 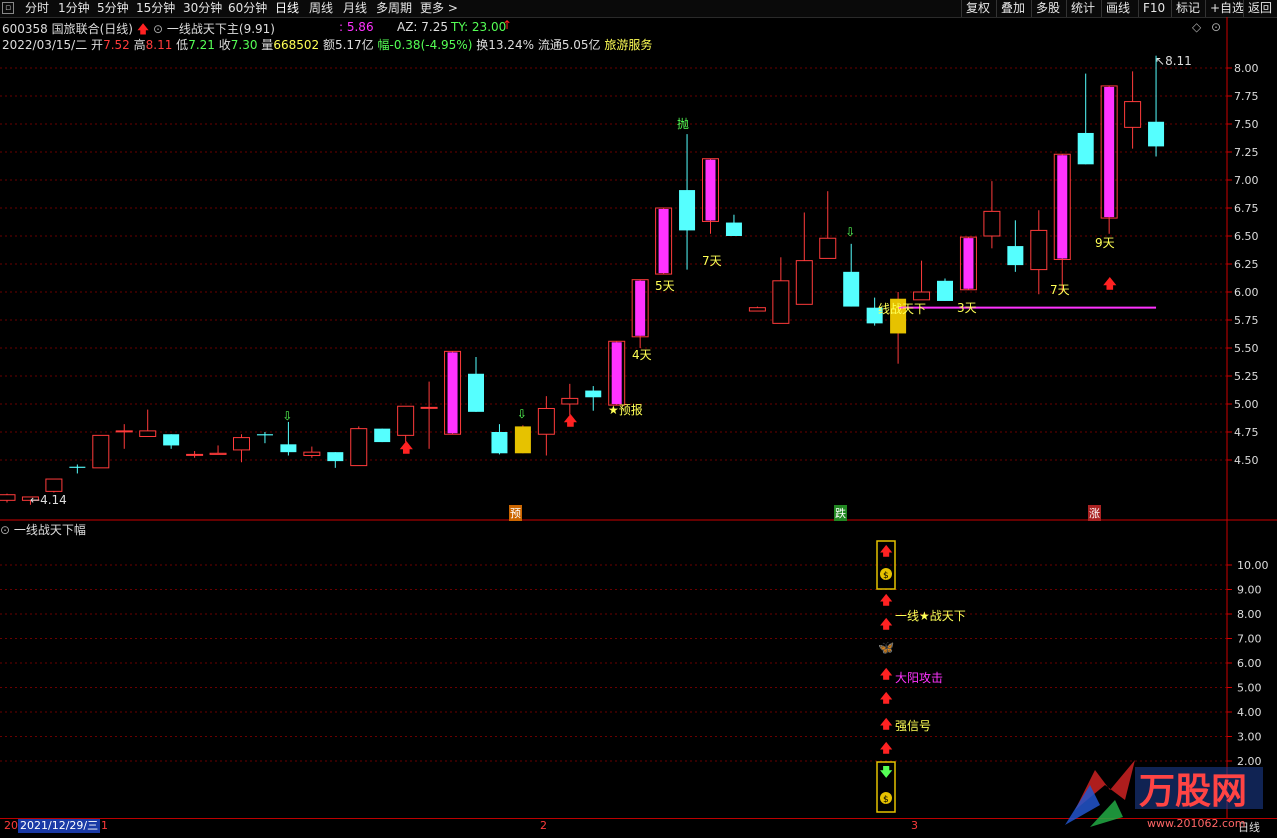 What do you see at coordinates (630, 410) in the screenshot?
I see `forecast-text: 预报` at bounding box center [630, 410].